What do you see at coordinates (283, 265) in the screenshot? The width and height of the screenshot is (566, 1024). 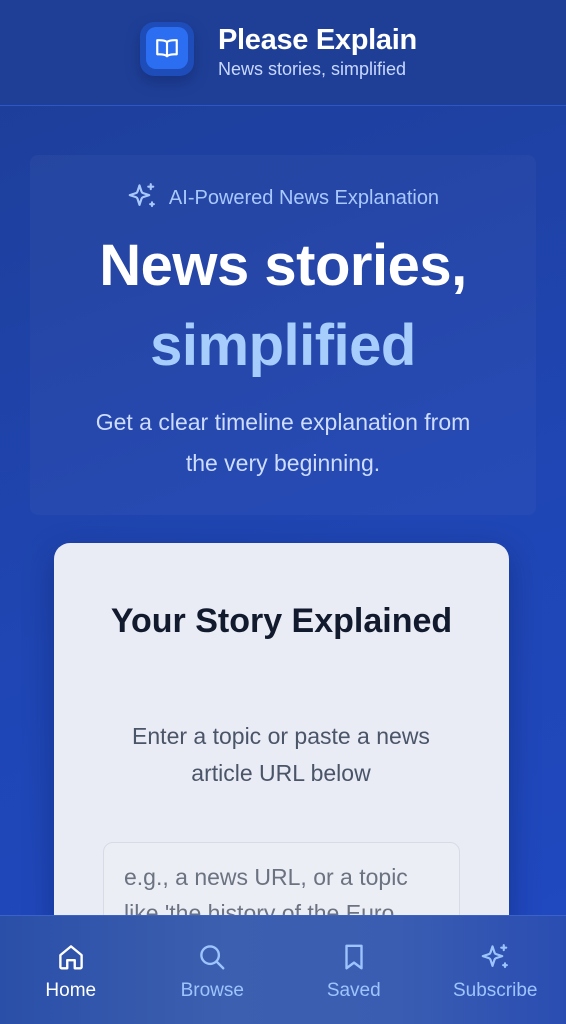 I see `hero-headline: News stories,` at bounding box center [283, 265].